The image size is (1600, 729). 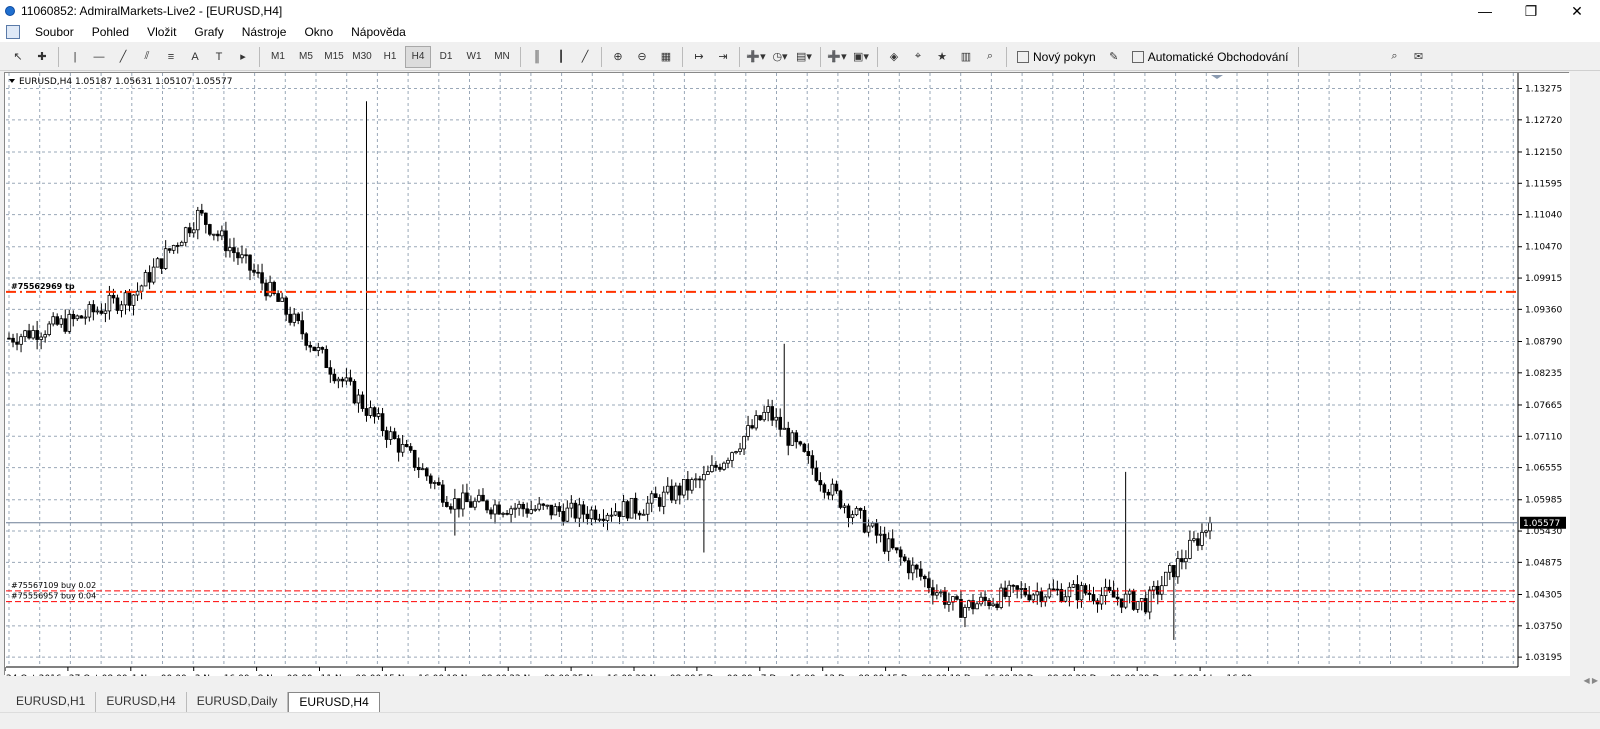 I want to click on chart-shift-icon: ⇥, so click(x=723, y=57).